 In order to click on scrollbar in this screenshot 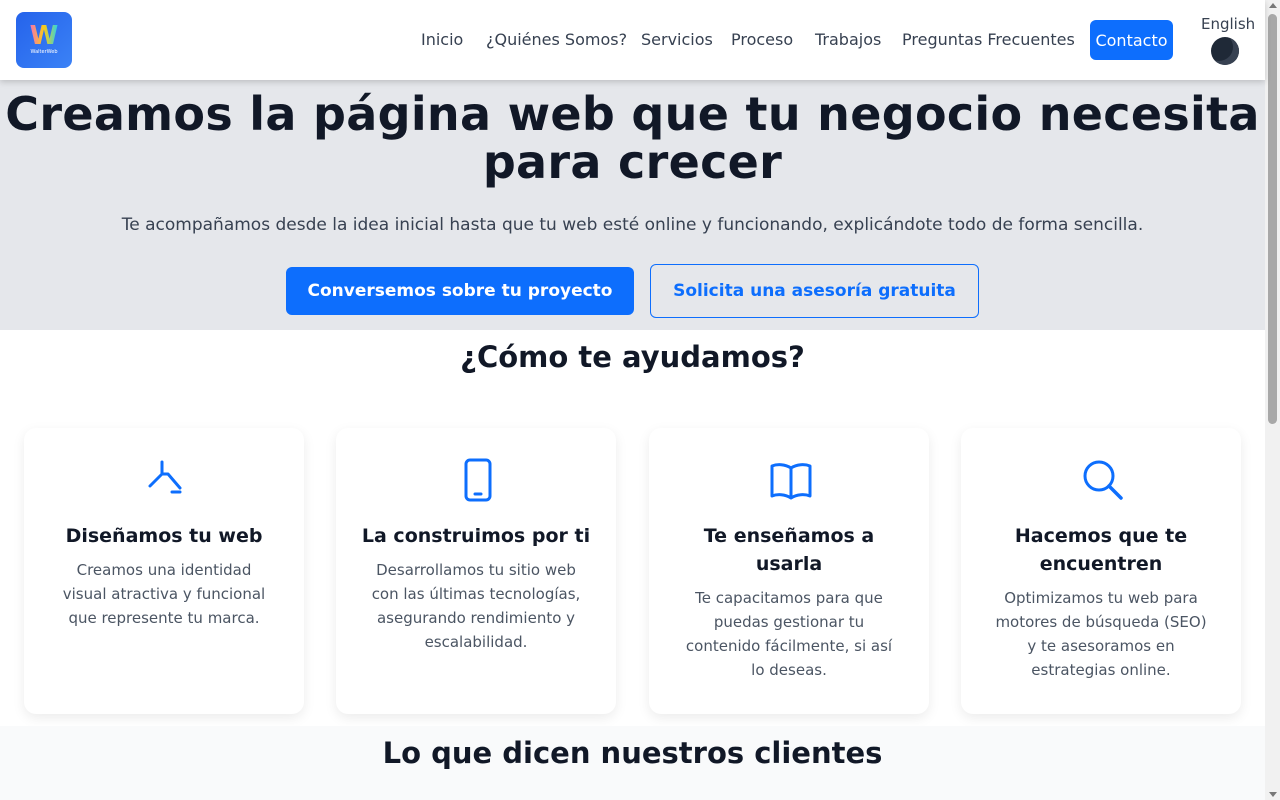, I will do `click(1272, 400)`.